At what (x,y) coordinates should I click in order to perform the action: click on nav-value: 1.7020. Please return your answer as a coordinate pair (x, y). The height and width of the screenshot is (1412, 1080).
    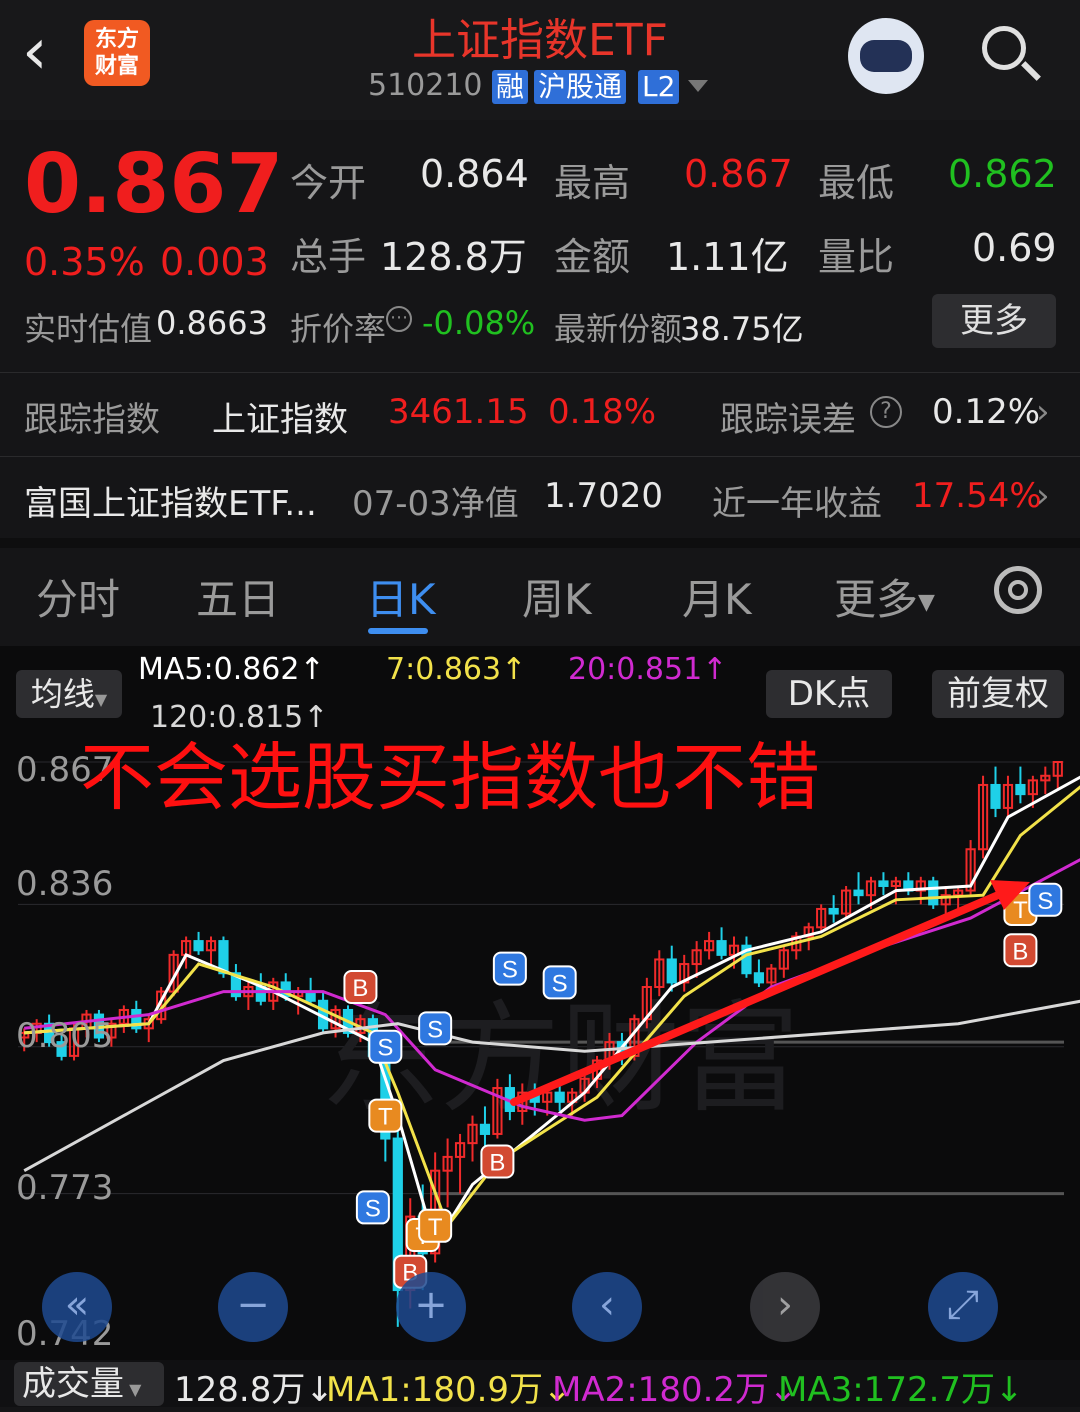
    Looking at the image, I should click on (603, 496).